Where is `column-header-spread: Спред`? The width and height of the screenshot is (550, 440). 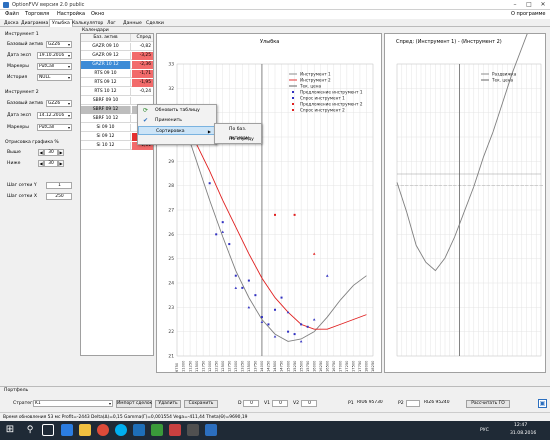 column-header-spread: Спред is located at coordinates (142, 38).